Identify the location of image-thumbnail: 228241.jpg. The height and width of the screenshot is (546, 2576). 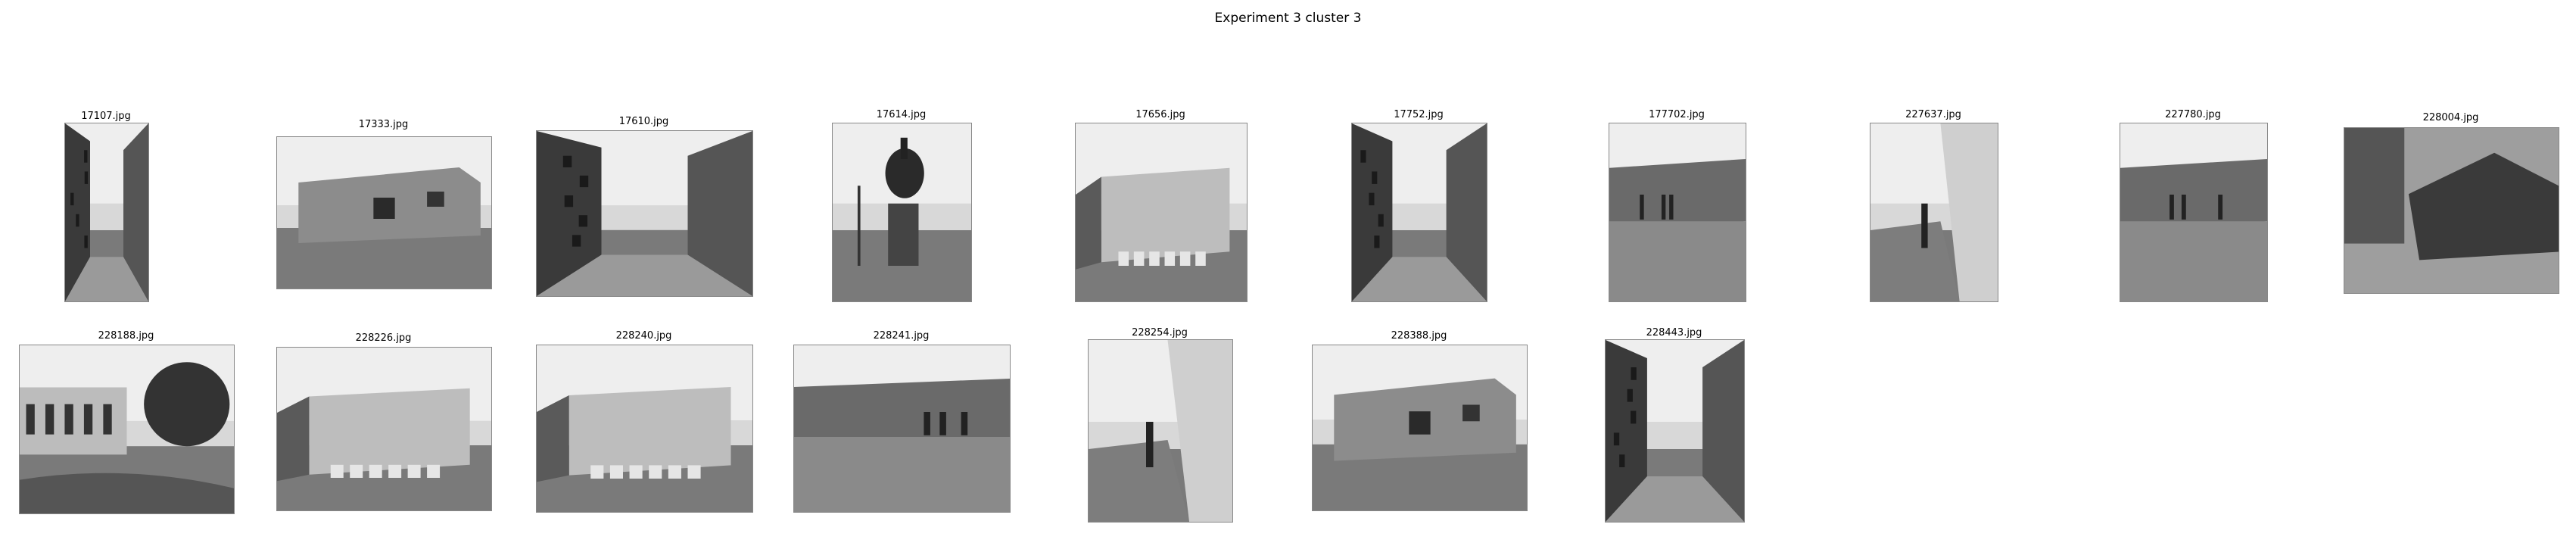
(899, 428).